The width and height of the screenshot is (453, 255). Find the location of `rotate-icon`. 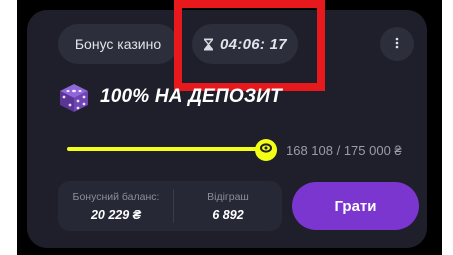

rotate-icon is located at coordinates (266, 150).